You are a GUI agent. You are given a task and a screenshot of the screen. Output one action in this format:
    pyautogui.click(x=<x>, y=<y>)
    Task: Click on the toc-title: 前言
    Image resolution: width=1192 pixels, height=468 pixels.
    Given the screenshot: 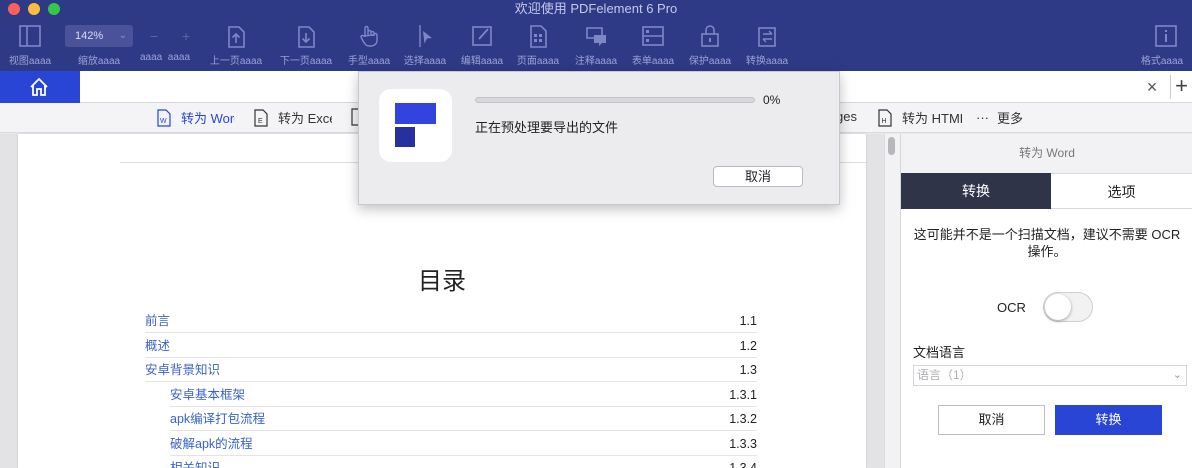 What is the action you would take?
    pyautogui.click(x=158, y=321)
    